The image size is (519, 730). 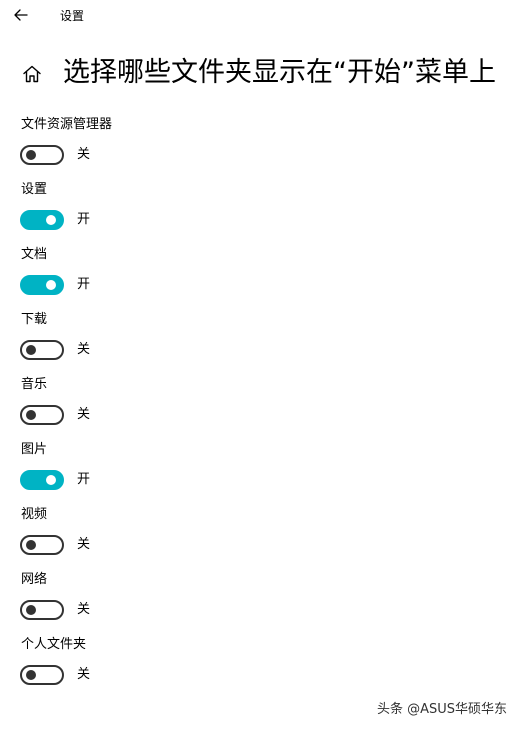 I want to click on setting-label: 文件资源管理器, so click(x=67, y=124).